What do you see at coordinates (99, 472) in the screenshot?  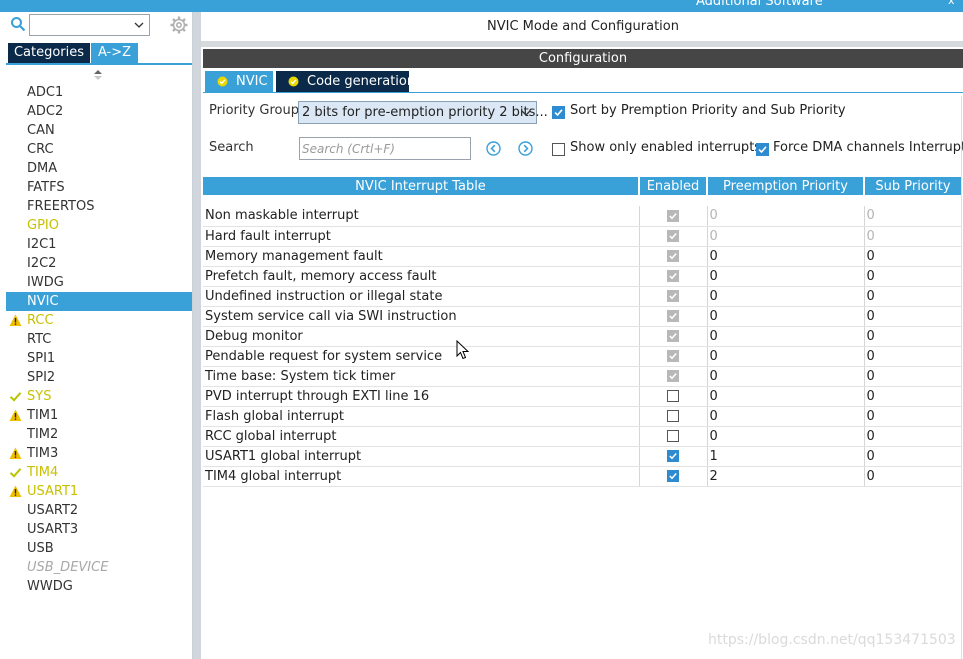 I see `peripheral-item-tim4: TIM4` at bounding box center [99, 472].